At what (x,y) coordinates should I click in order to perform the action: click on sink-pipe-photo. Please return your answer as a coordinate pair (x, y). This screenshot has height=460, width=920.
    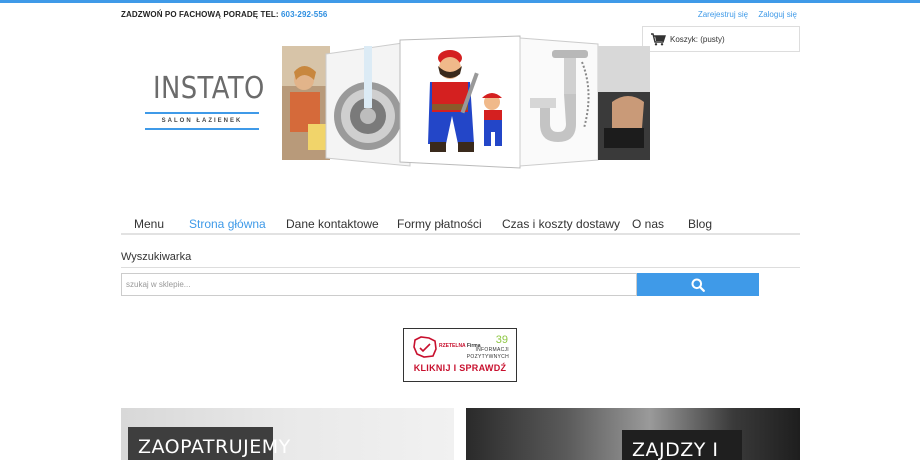
    Looking at the image, I should click on (559, 102).